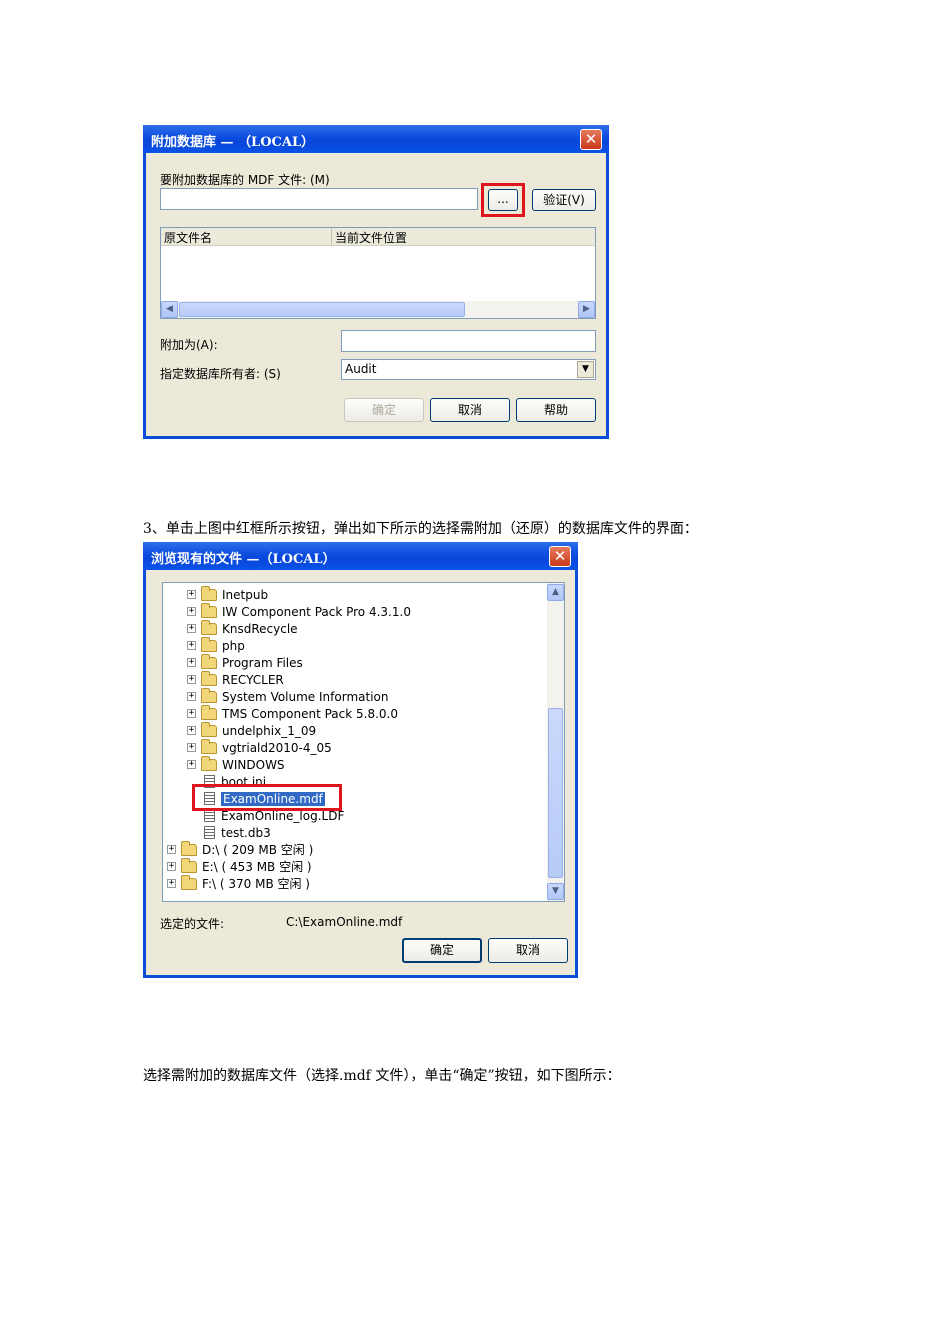 The image size is (950, 1344). What do you see at coordinates (556, 410) in the screenshot?
I see `help-button: 帮助` at bounding box center [556, 410].